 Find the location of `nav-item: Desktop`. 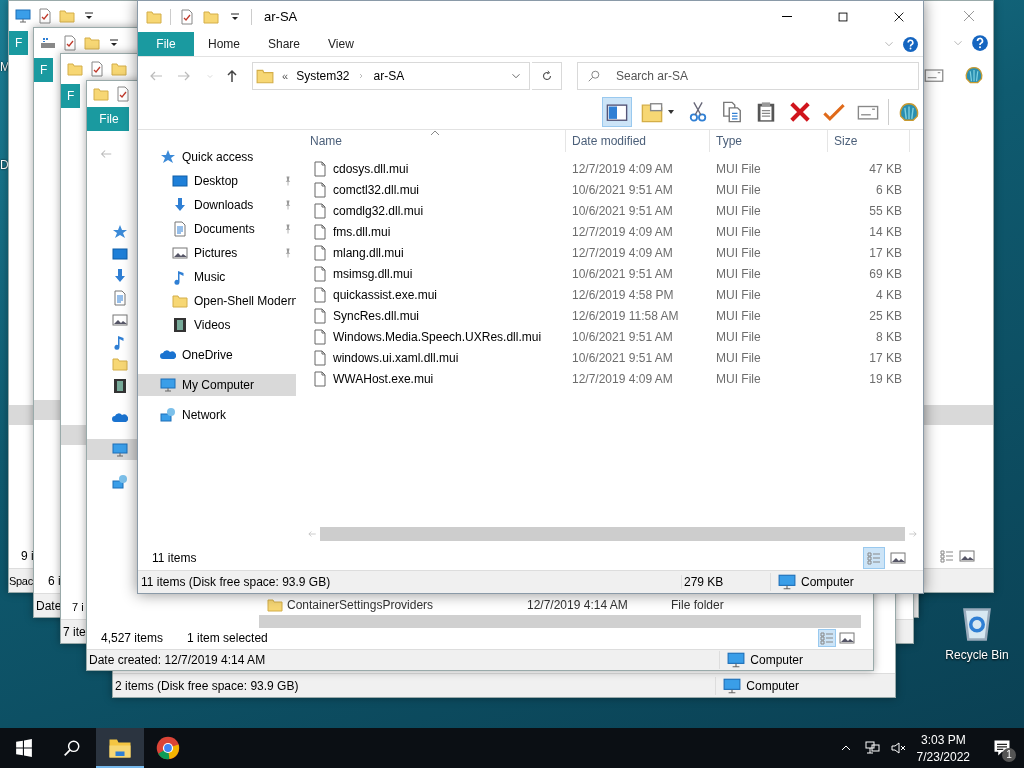

nav-item: Desktop is located at coordinates (217, 181).